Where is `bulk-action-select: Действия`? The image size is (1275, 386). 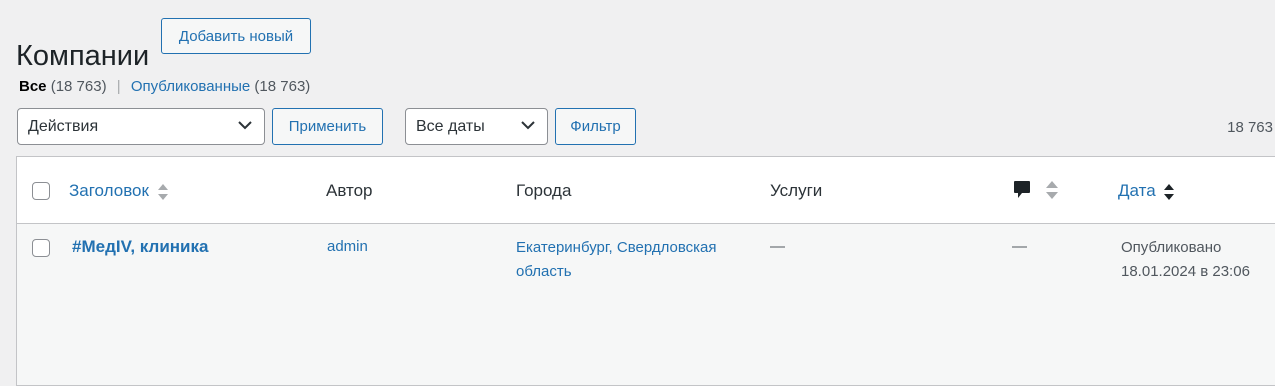 bulk-action-select: Действия is located at coordinates (141, 126).